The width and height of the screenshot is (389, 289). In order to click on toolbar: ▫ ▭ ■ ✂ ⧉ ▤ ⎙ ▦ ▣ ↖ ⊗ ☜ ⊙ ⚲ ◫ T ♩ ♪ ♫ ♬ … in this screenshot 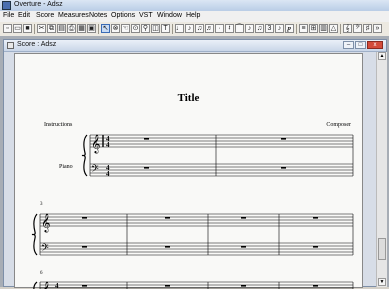, I will do `click(194, 29)`.